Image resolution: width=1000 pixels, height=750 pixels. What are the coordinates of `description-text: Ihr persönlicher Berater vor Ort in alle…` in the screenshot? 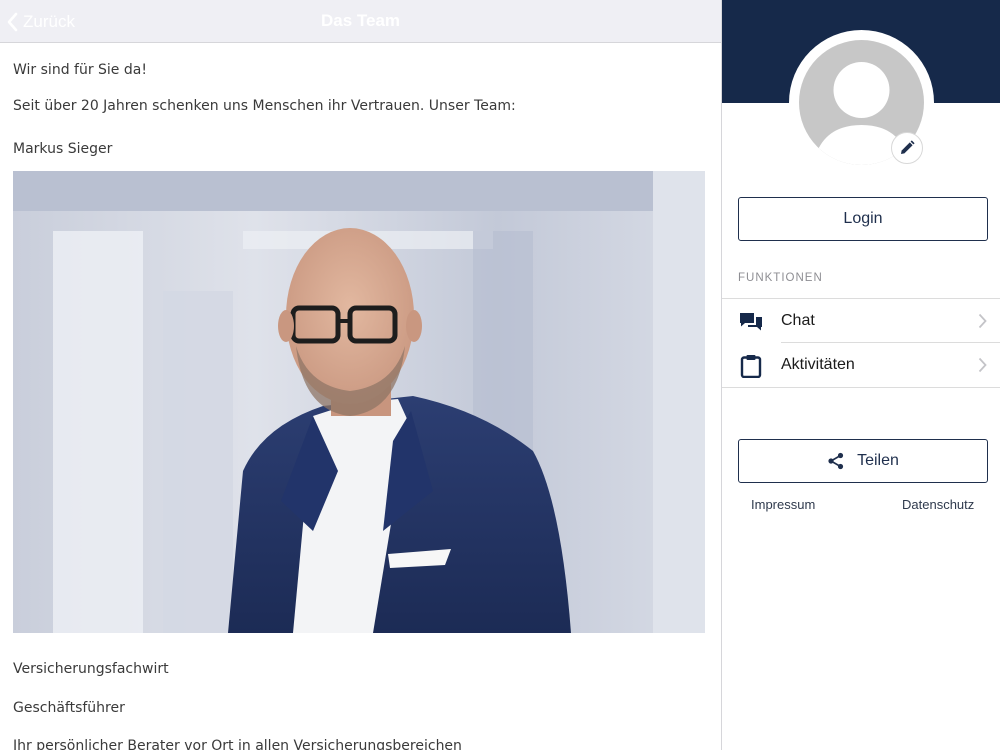 It's located at (237, 744).